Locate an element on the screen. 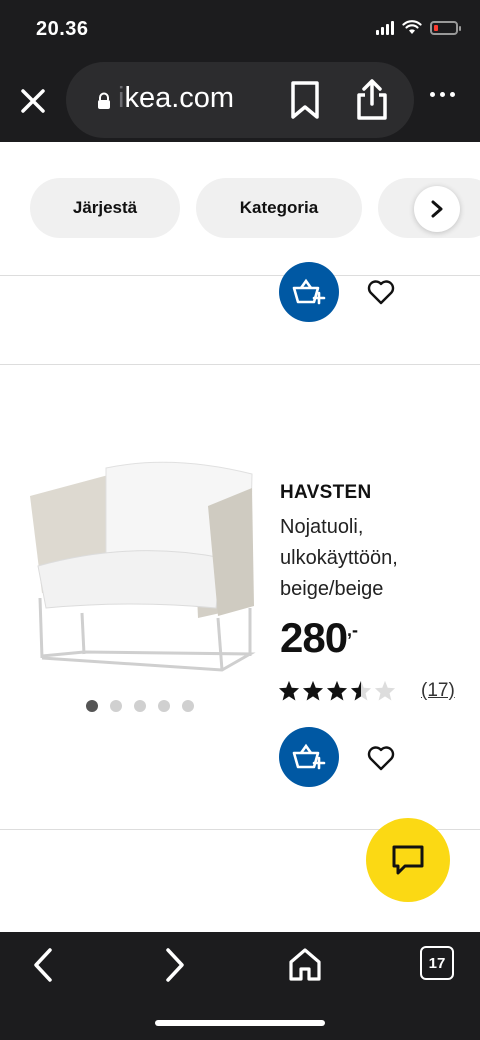  product-price: 280 is located at coordinates (314, 637).